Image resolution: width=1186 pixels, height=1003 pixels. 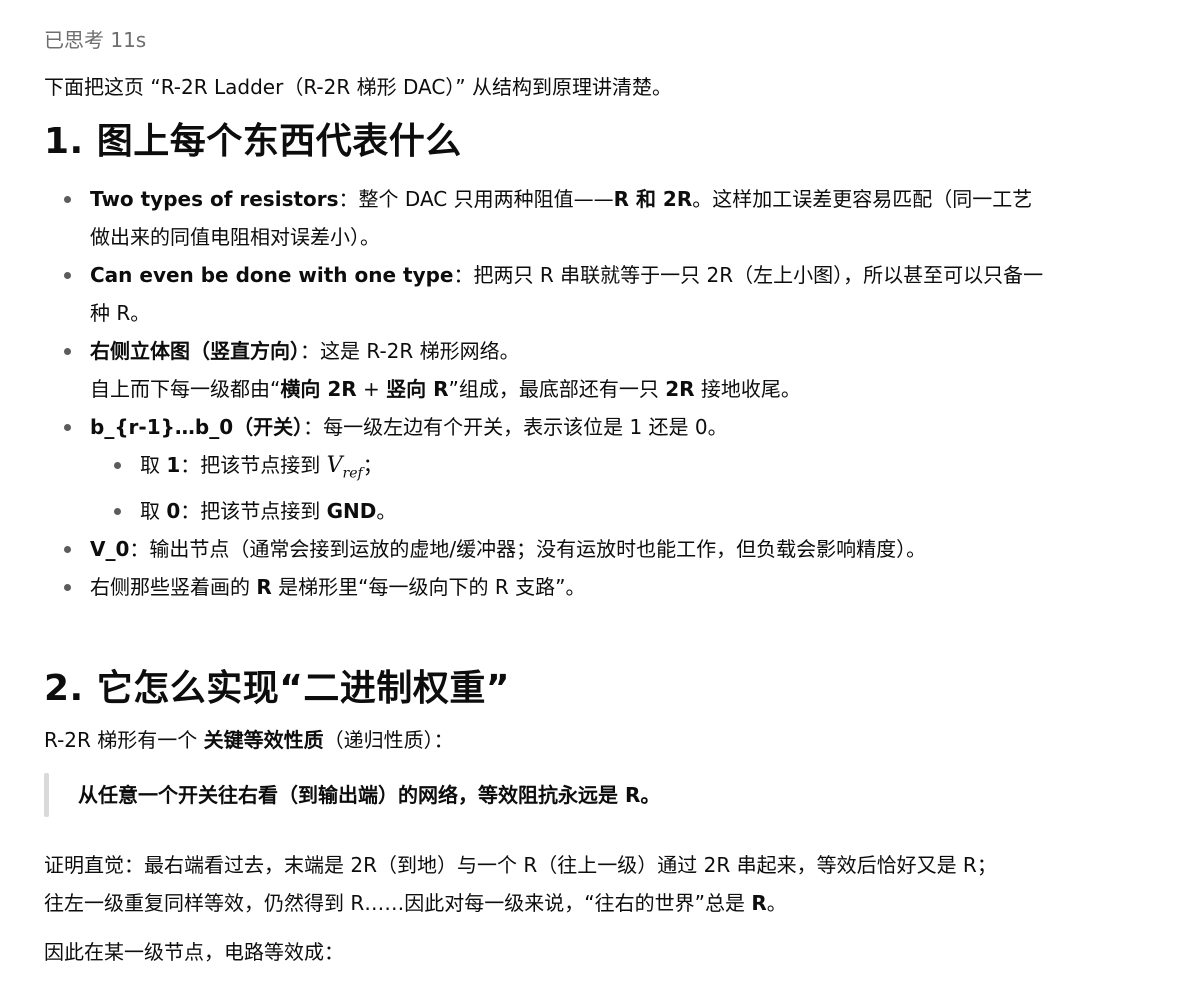 What do you see at coordinates (748, 275) in the screenshot?
I see `list-item-text: ：把两只 R 串联就等于一只 2R（左上小图），所以甚至可以只备一` at bounding box center [748, 275].